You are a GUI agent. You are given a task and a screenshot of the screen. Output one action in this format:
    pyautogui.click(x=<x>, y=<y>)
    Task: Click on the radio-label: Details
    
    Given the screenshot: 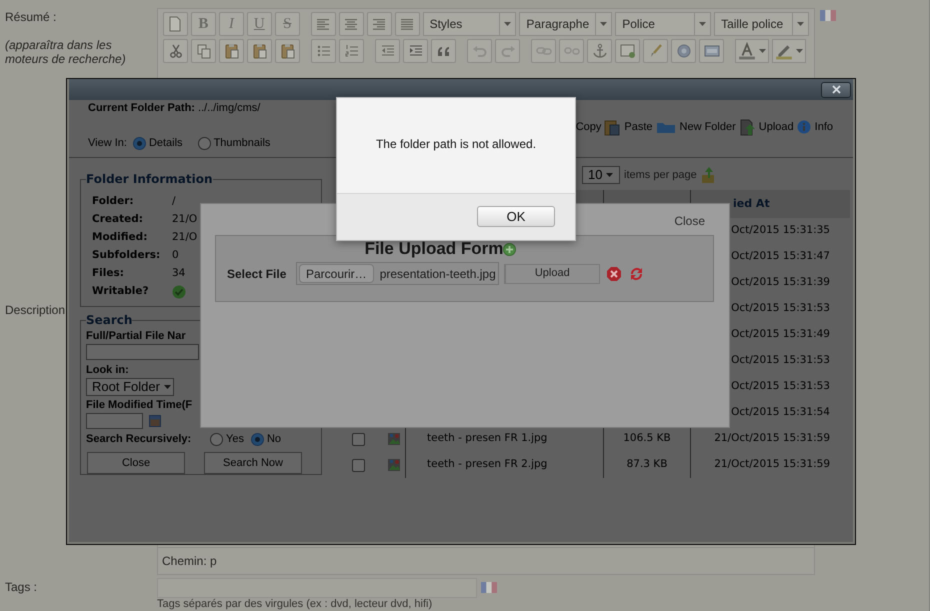 What is the action you would take?
    pyautogui.click(x=165, y=143)
    